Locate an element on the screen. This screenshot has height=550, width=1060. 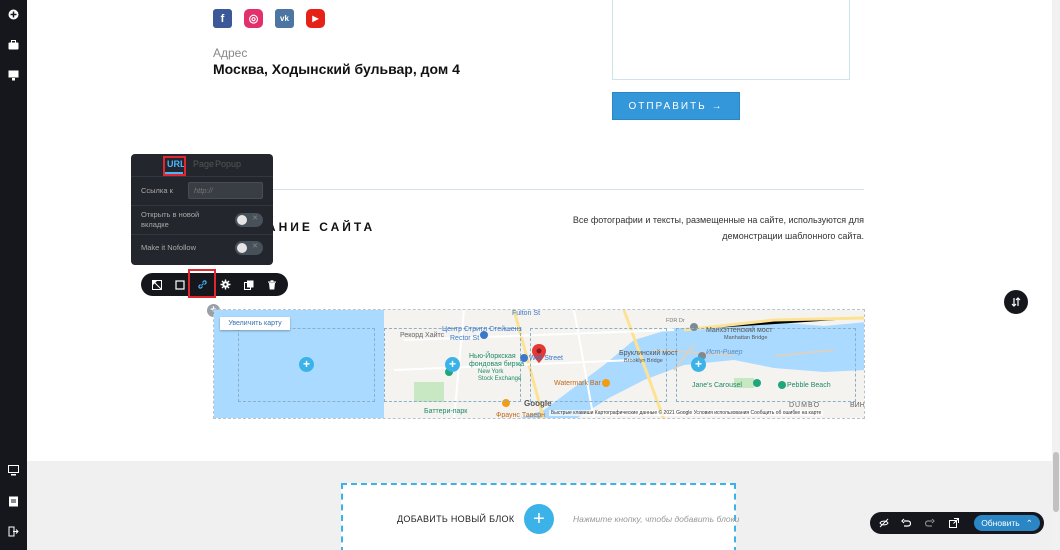
map-label: Jane's Carousel is located at coordinates (717, 385).